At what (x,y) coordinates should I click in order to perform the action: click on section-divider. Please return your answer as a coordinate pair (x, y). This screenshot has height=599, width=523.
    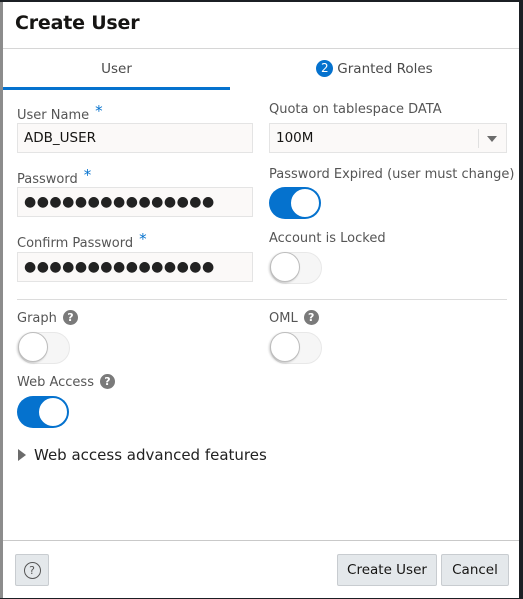
    Looking at the image, I should click on (262, 299).